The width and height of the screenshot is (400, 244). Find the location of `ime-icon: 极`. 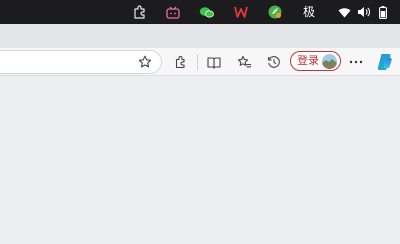

ime-icon: 极 is located at coordinates (309, 12).